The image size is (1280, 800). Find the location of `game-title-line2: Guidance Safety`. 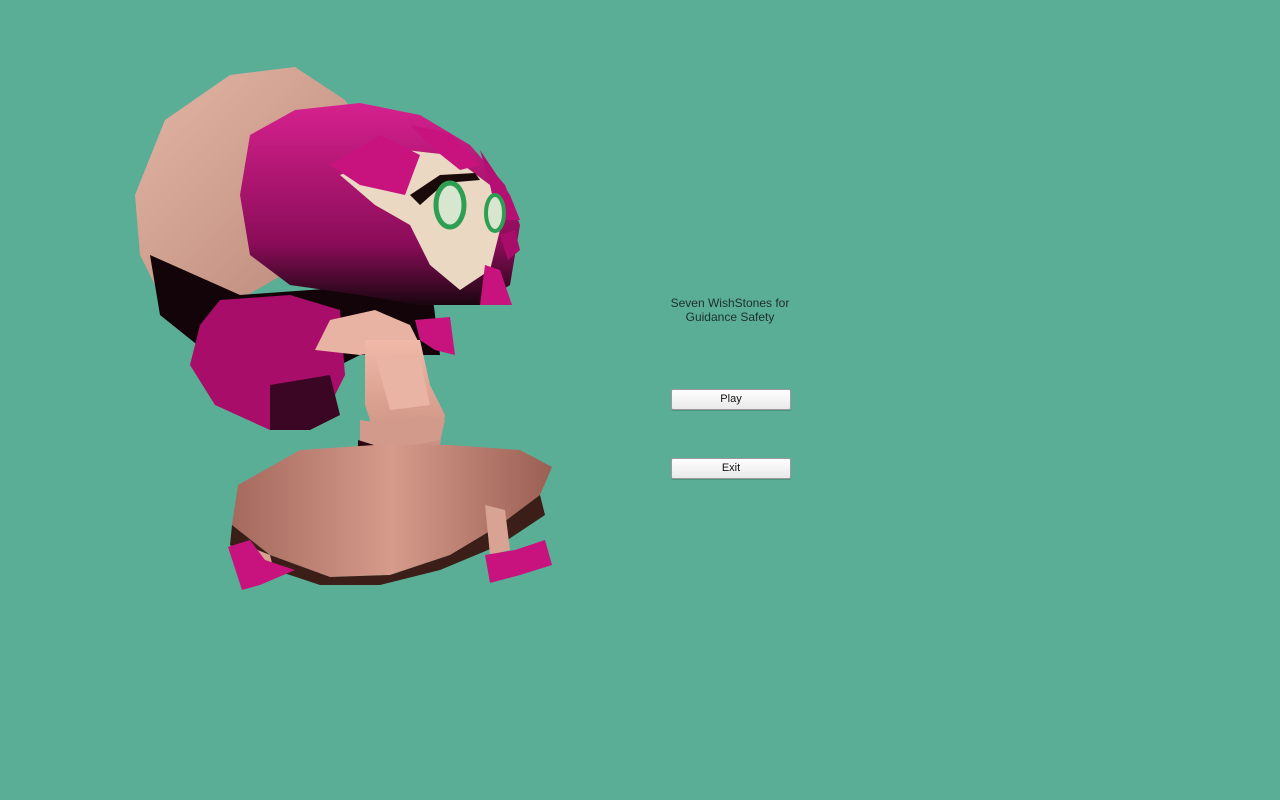

game-title-line2: Guidance Safety is located at coordinates (730, 317).